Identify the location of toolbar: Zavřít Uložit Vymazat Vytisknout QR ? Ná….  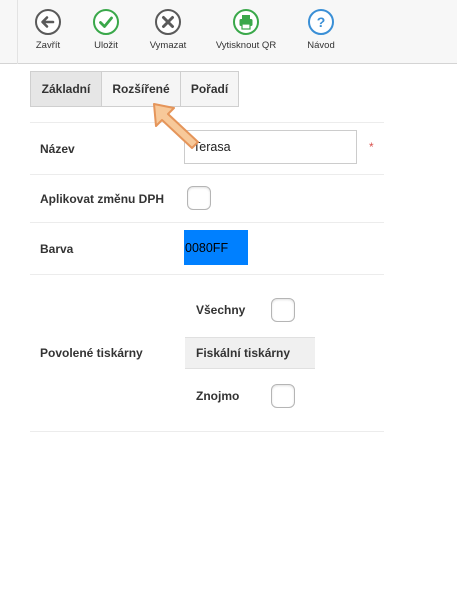
(228, 32).